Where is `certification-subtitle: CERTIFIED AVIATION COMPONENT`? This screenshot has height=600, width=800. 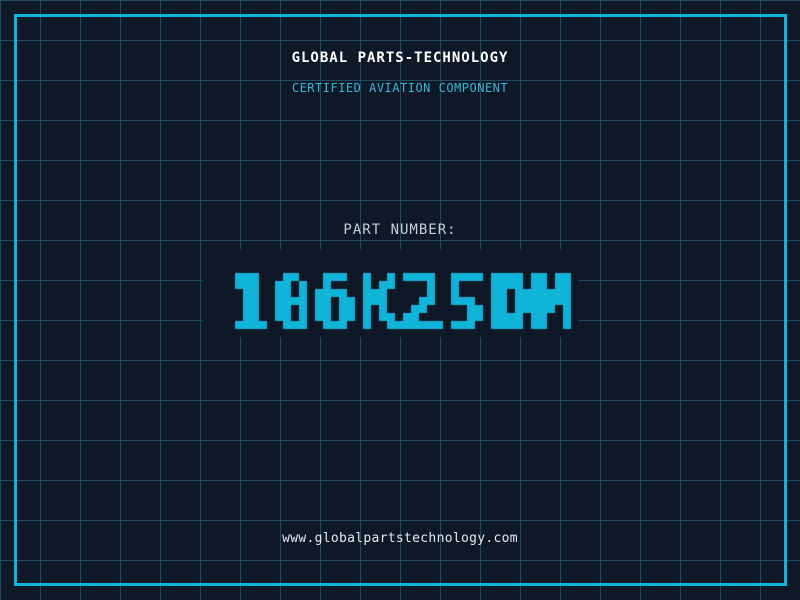
certification-subtitle: CERTIFIED AVIATION COMPONENT is located at coordinates (400, 88).